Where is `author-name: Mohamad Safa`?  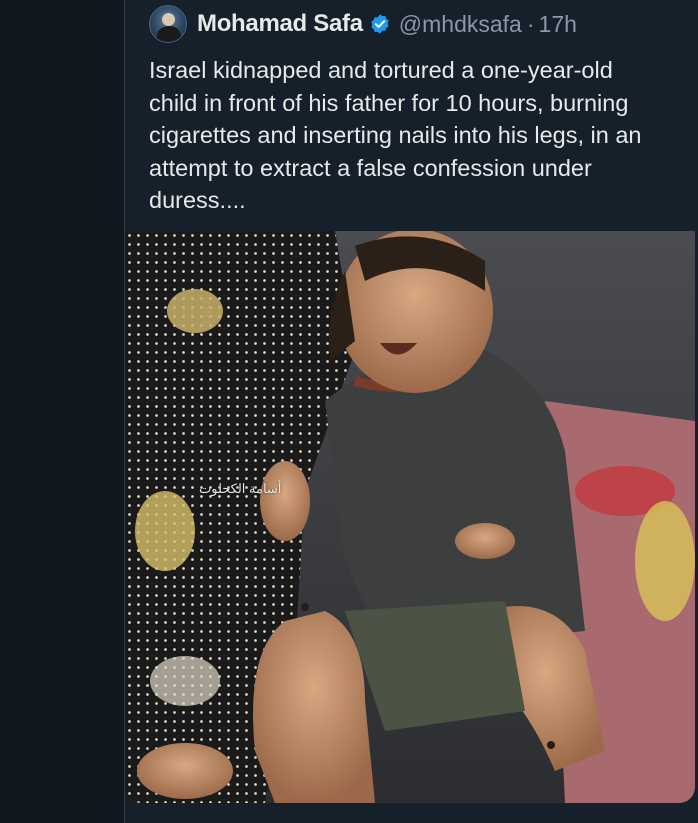 author-name: Mohamad Safa is located at coordinates (280, 24).